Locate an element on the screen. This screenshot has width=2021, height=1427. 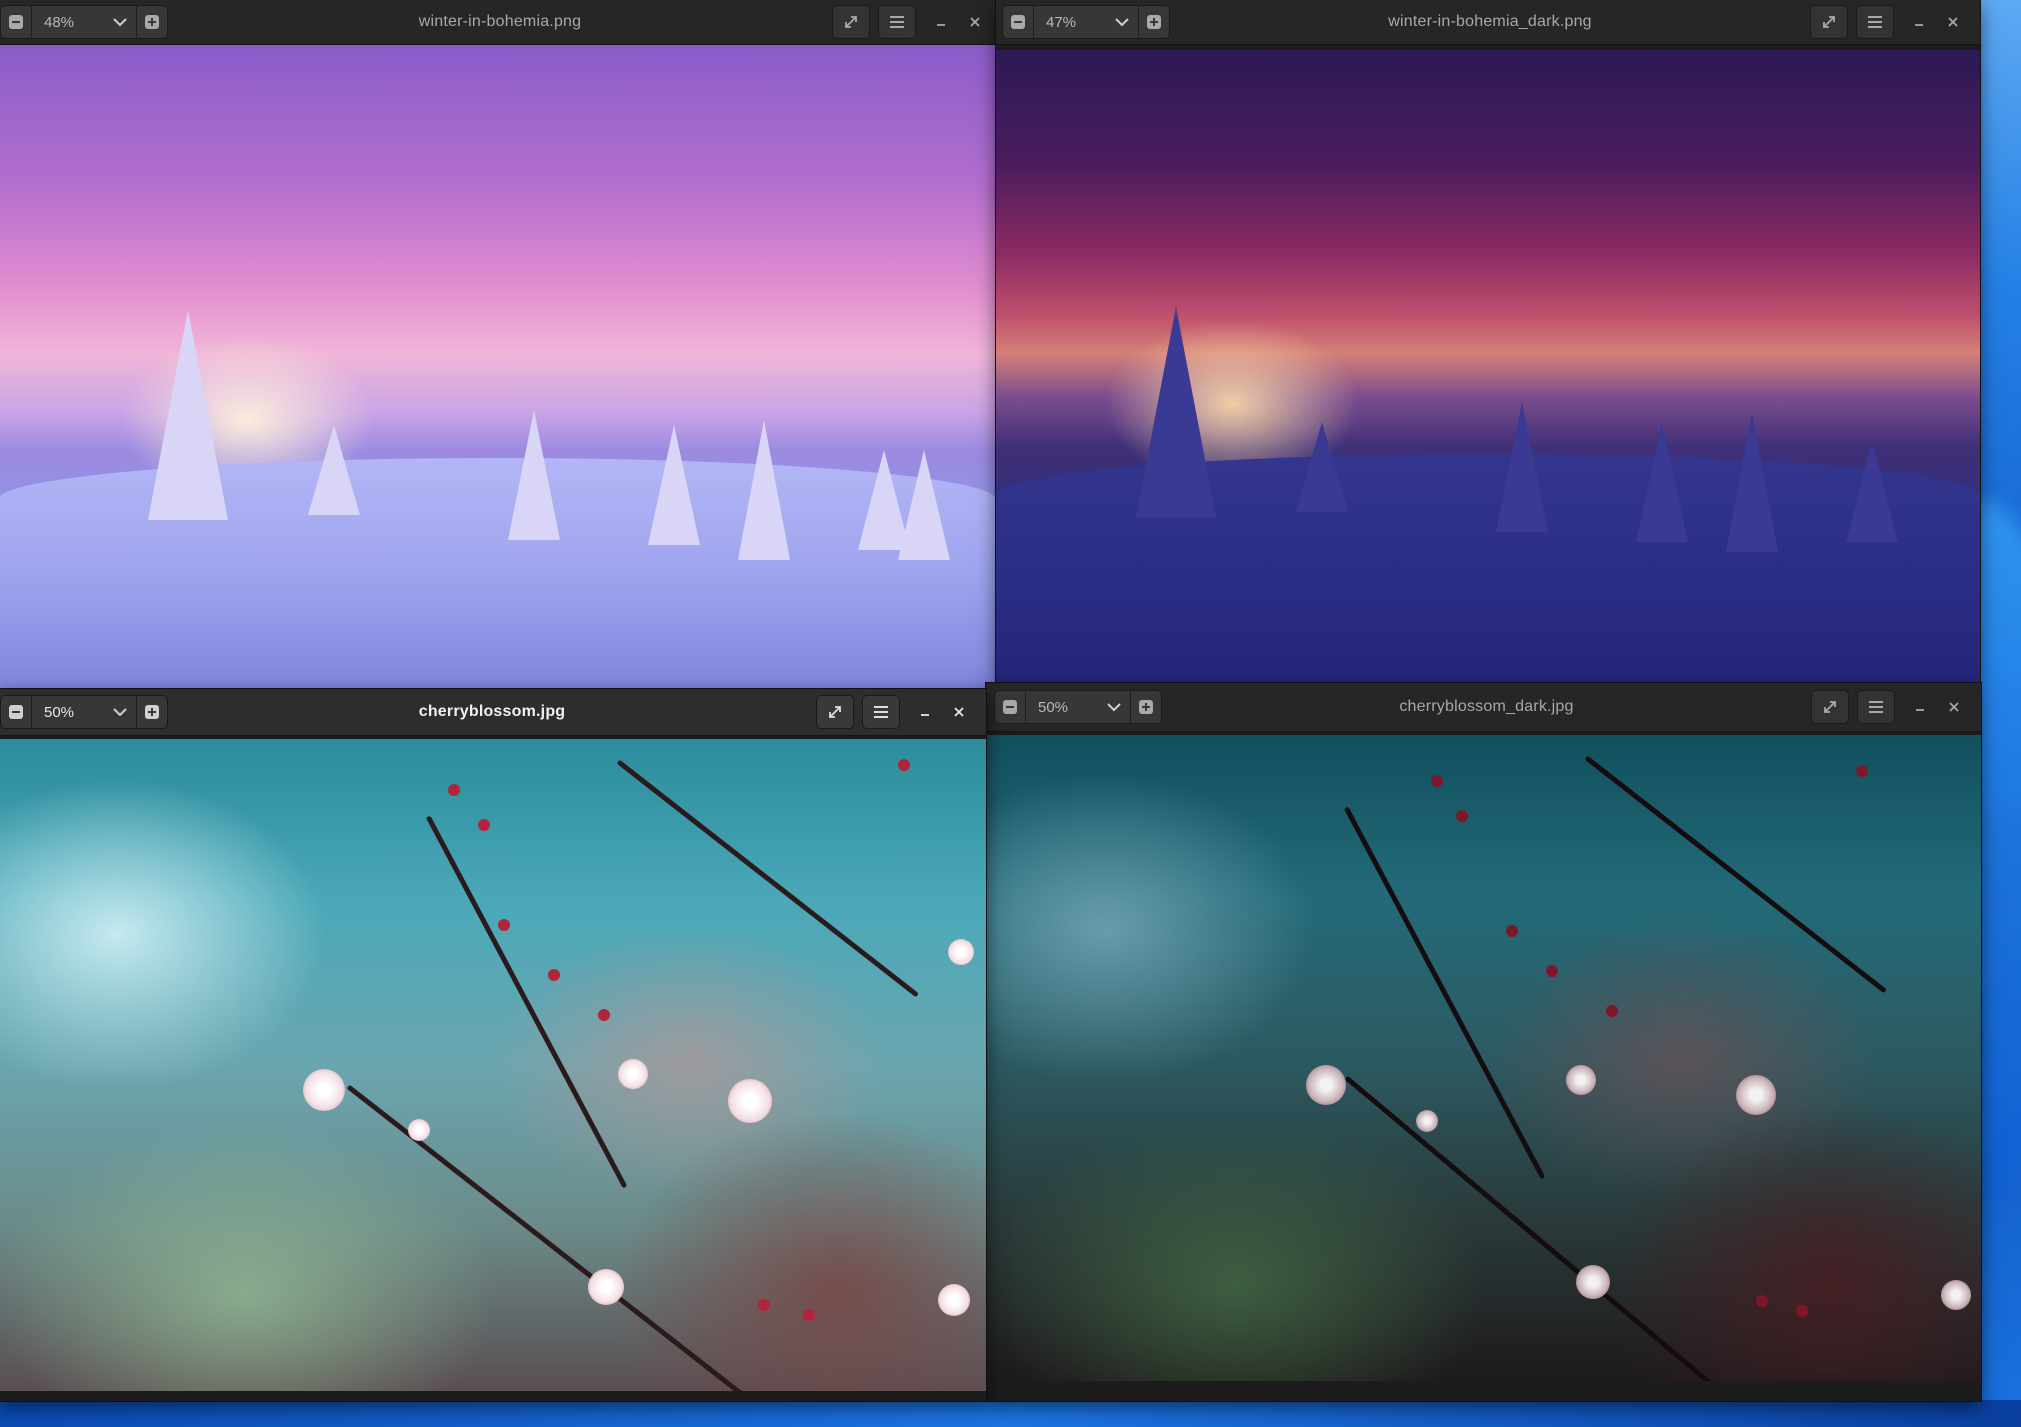
zoom-level: 47% is located at coordinates (1069, 22).